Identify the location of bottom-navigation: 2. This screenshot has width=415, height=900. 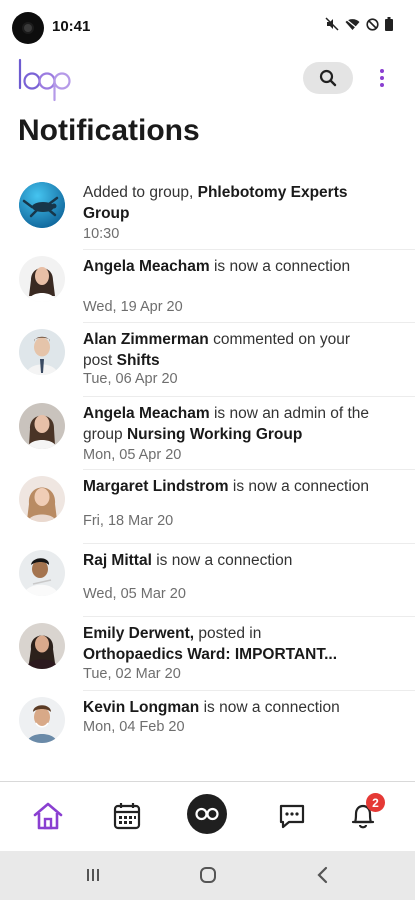
(207, 816).